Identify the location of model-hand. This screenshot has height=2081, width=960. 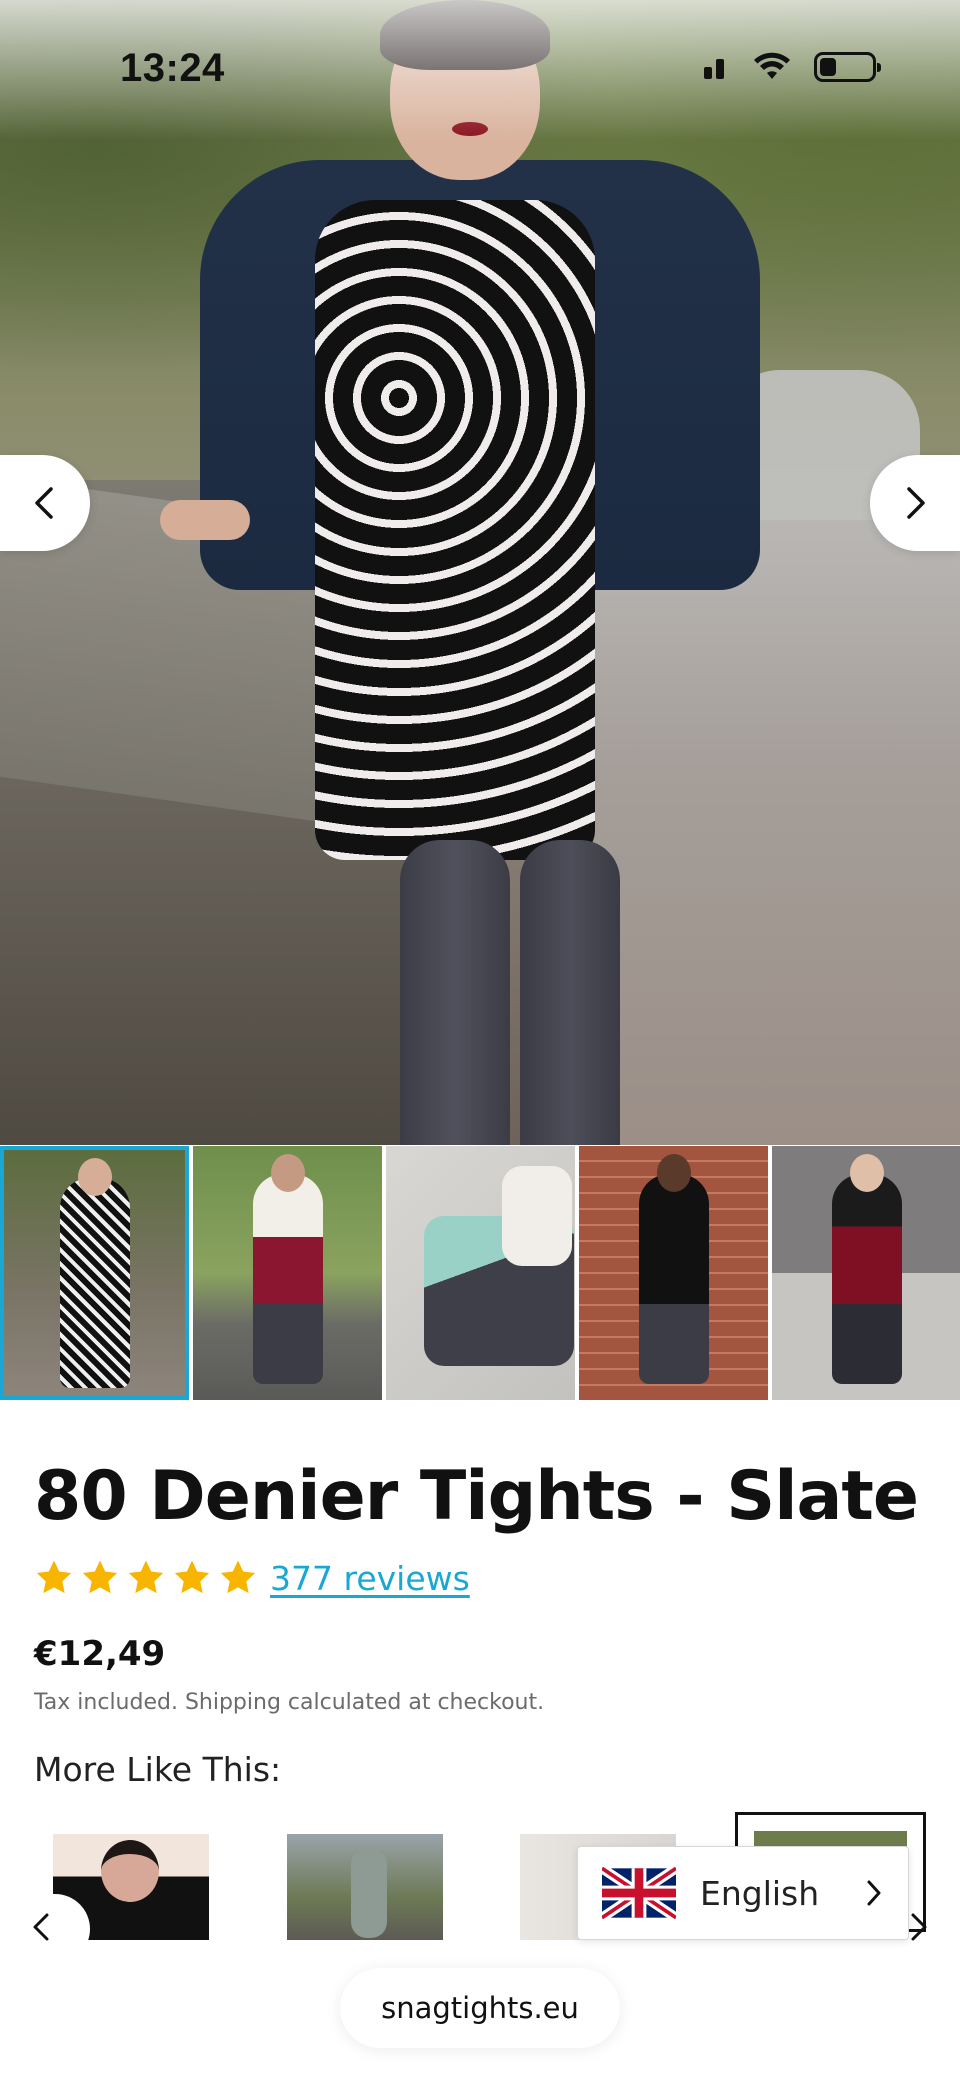
(205, 520).